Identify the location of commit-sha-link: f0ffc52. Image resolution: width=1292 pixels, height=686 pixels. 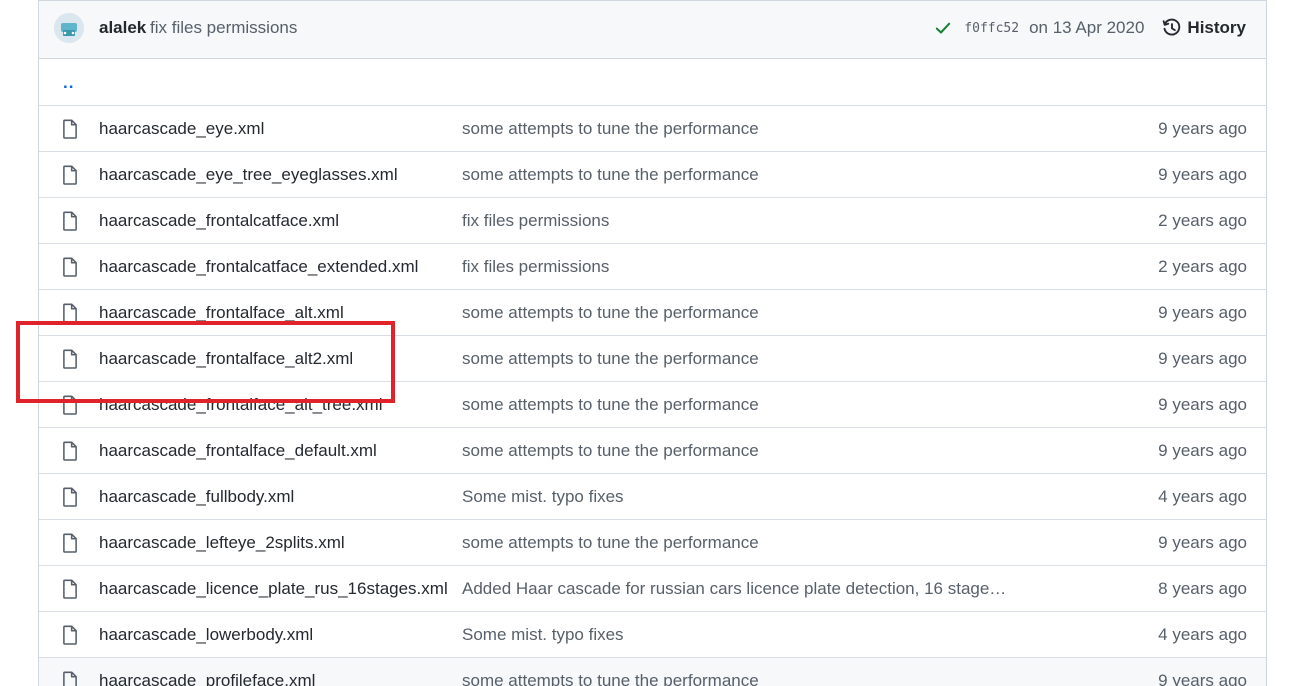
(991, 28).